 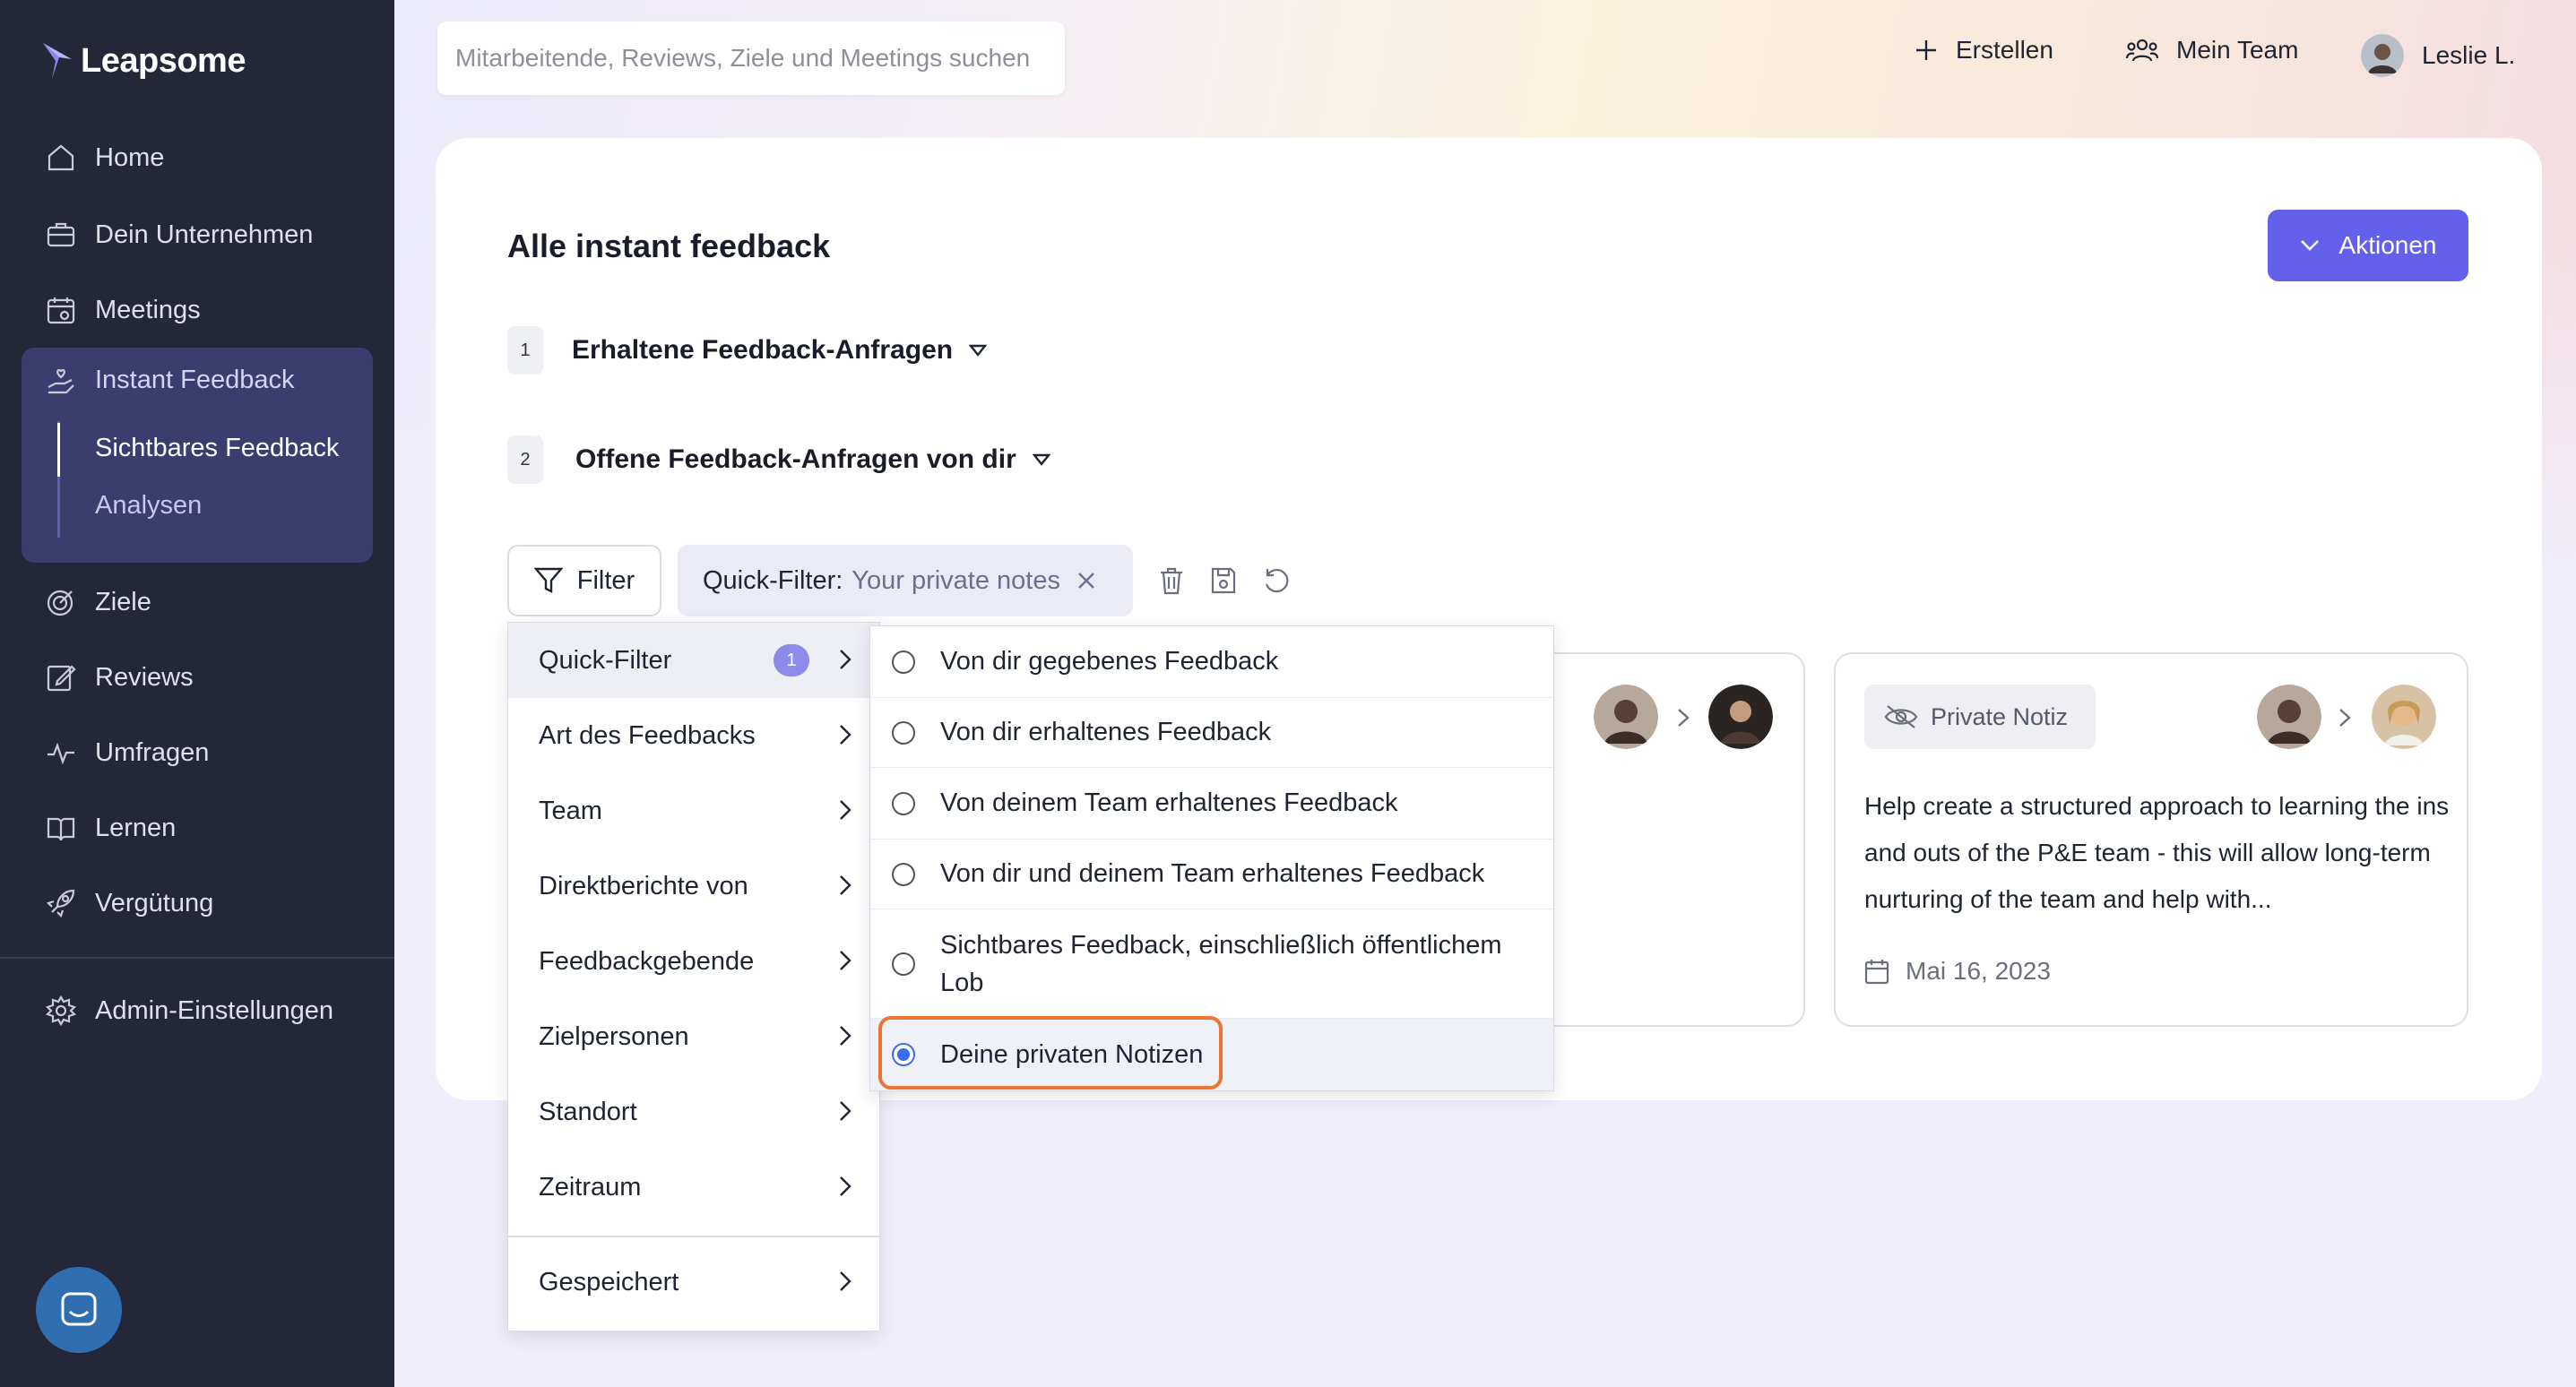 I want to click on leapsome-logo-icon, so click(x=57, y=61).